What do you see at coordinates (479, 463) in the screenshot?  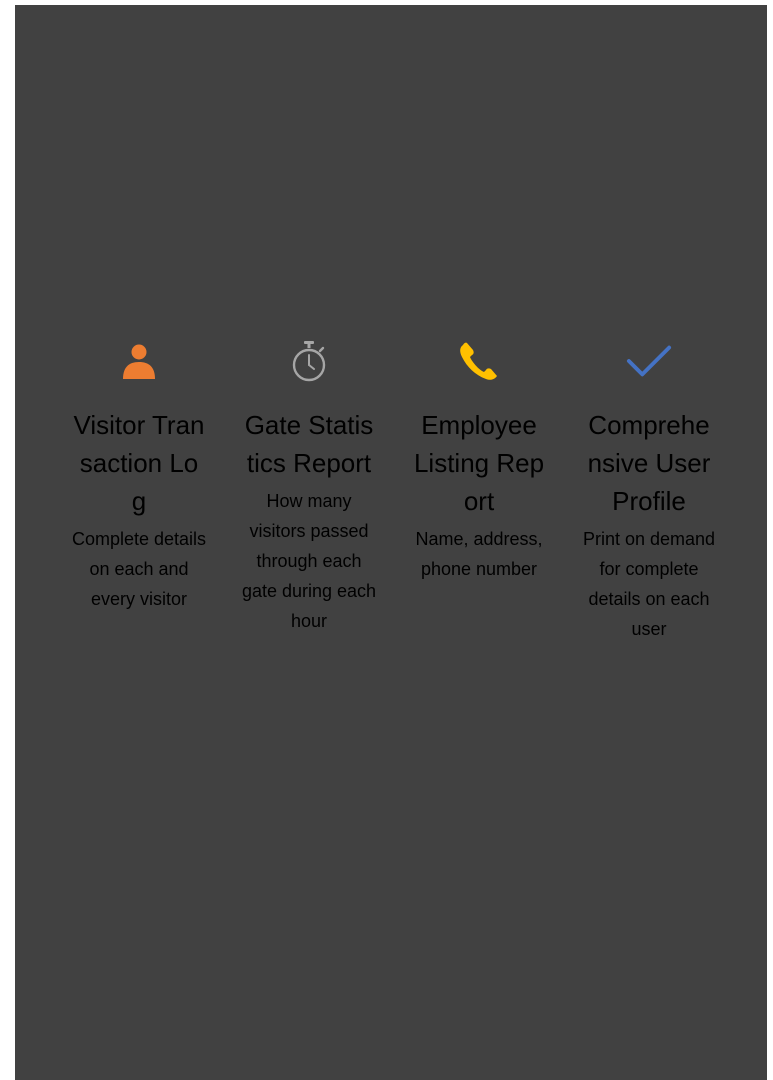 I see `feature-title: Employee Listing Report` at bounding box center [479, 463].